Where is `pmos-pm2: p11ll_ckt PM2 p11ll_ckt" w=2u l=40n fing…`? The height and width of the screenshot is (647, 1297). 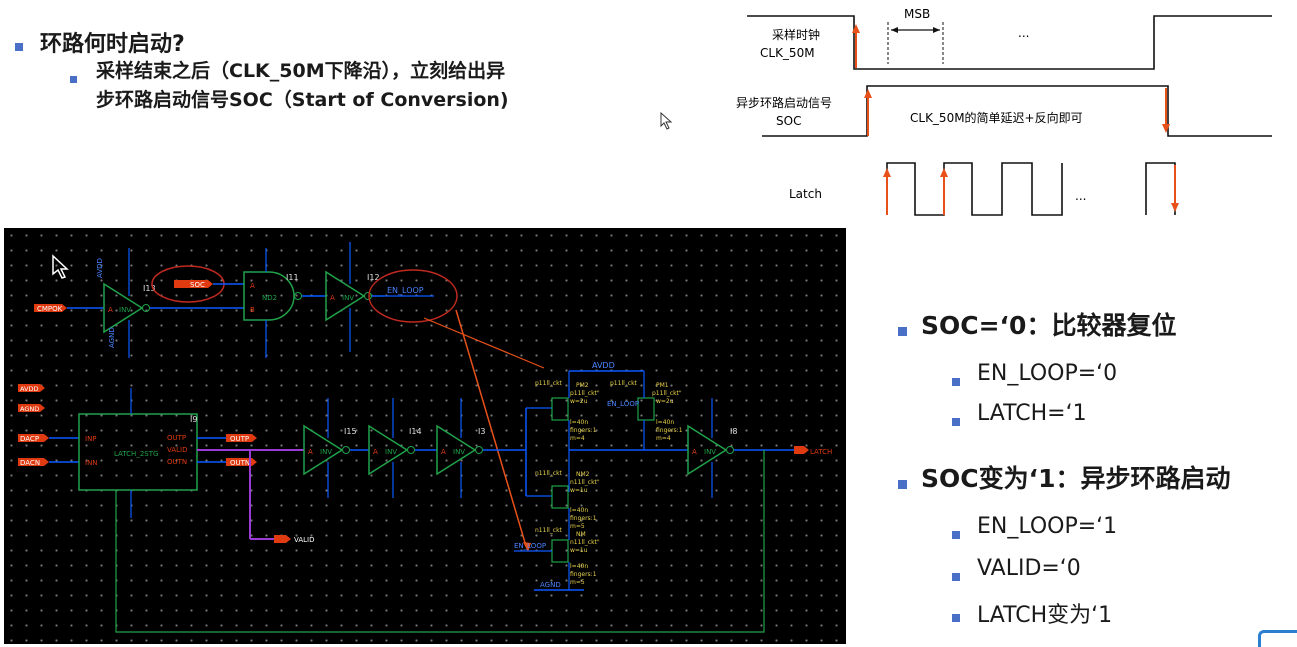 pmos-pm2: p11ll_ckt PM2 p11ll_ckt" w=2u l=40n fing… is located at coordinates (567, 406).